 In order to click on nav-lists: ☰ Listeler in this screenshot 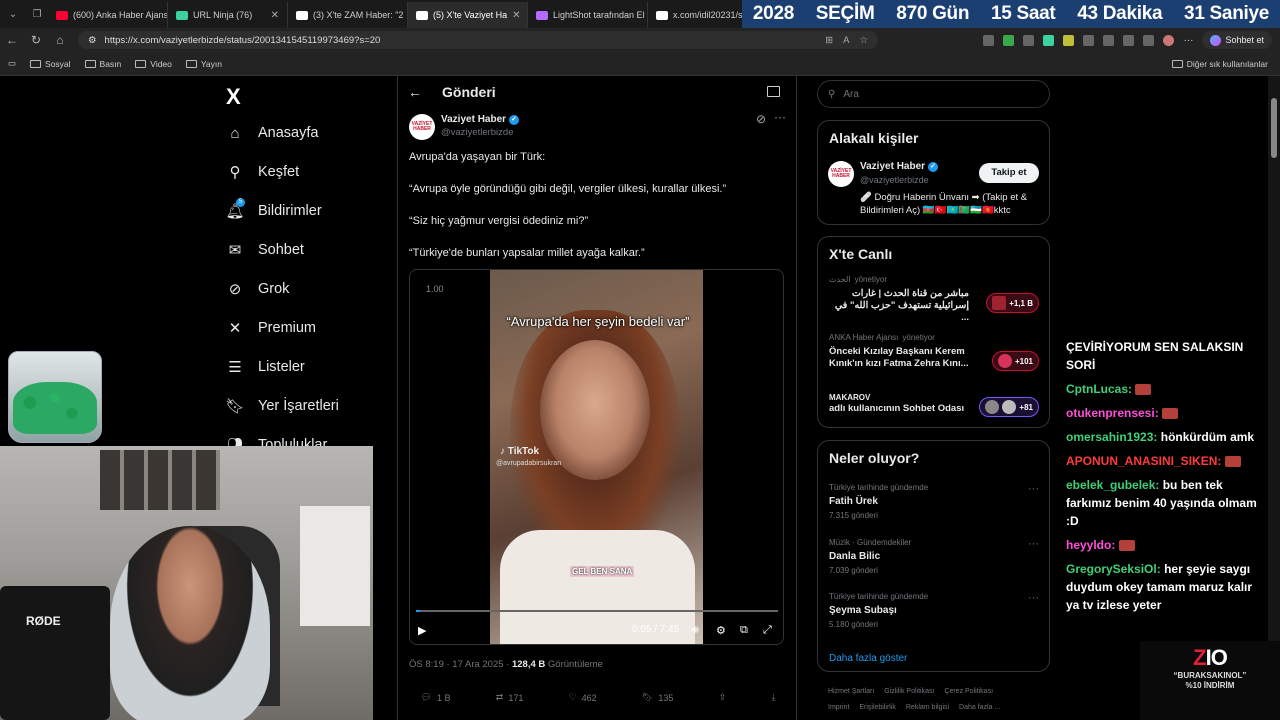, I will do `click(265, 367)`.